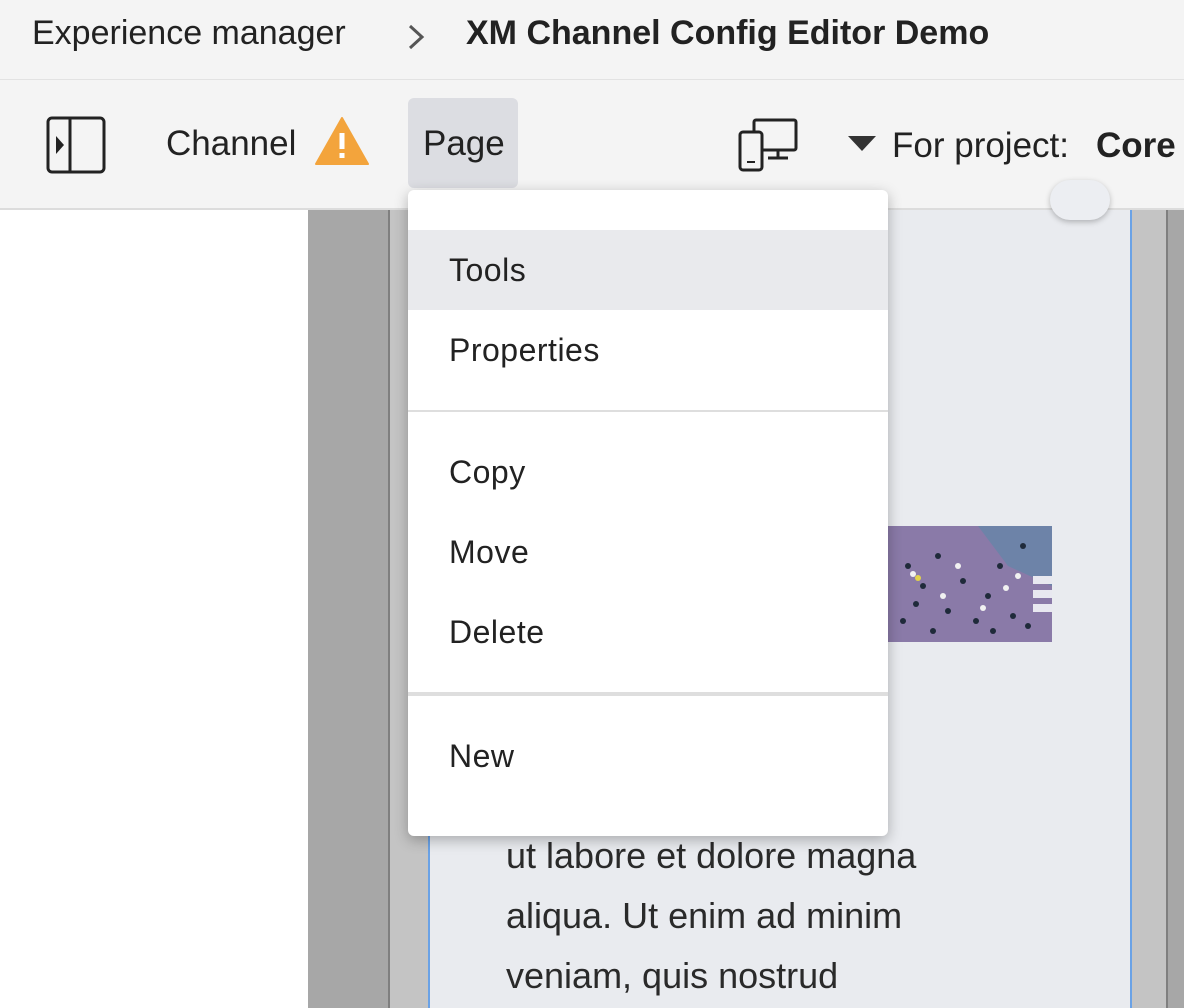 The height and width of the screenshot is (1008, 1184). Describe the element at coordinates (980, 145) in the screenshot. I see `project-label: For project:` at that location.